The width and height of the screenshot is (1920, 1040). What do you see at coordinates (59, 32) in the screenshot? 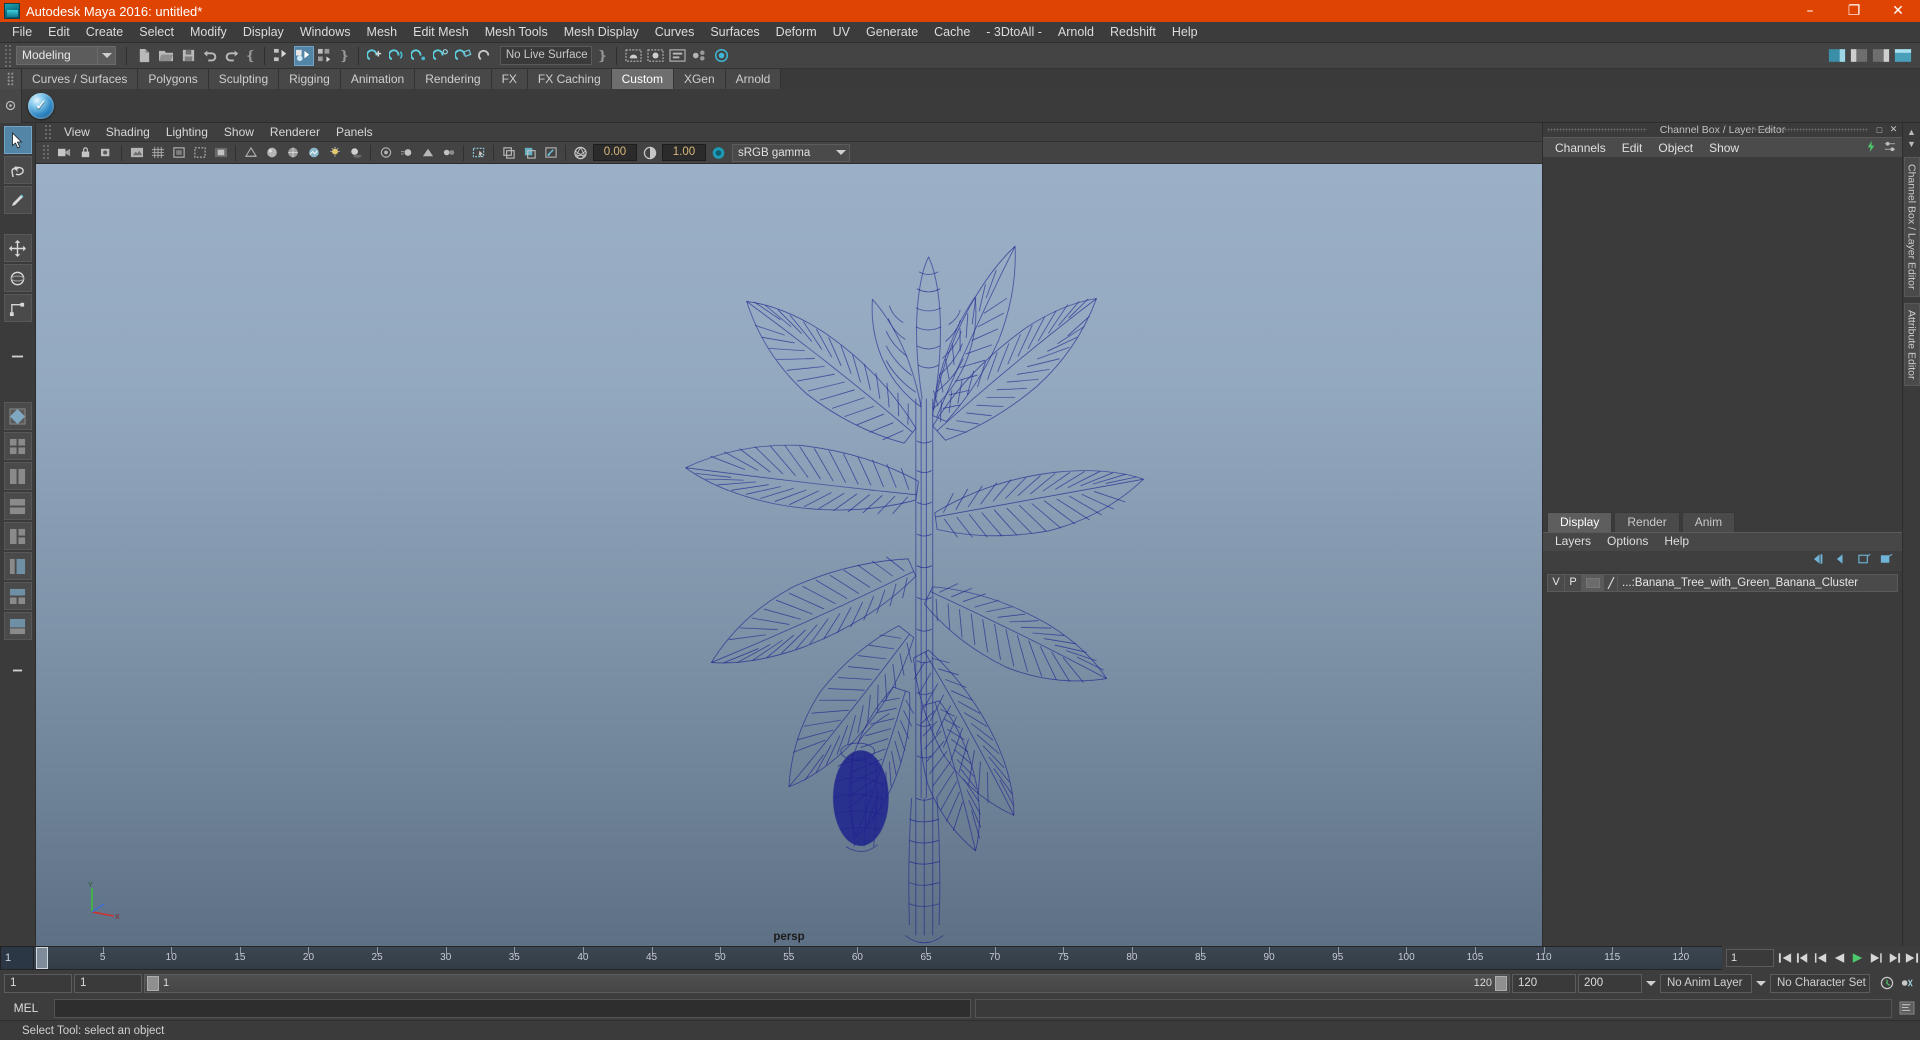
I see `menu-edit: Edit` at bounding box center [59, 32].